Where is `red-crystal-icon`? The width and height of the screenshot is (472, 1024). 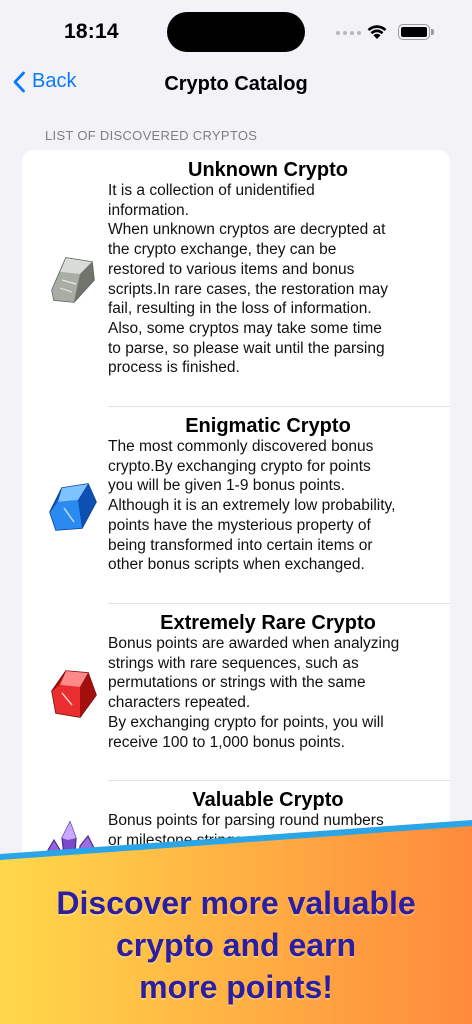
red-crystal-icon is located at coordinates (74, 694).